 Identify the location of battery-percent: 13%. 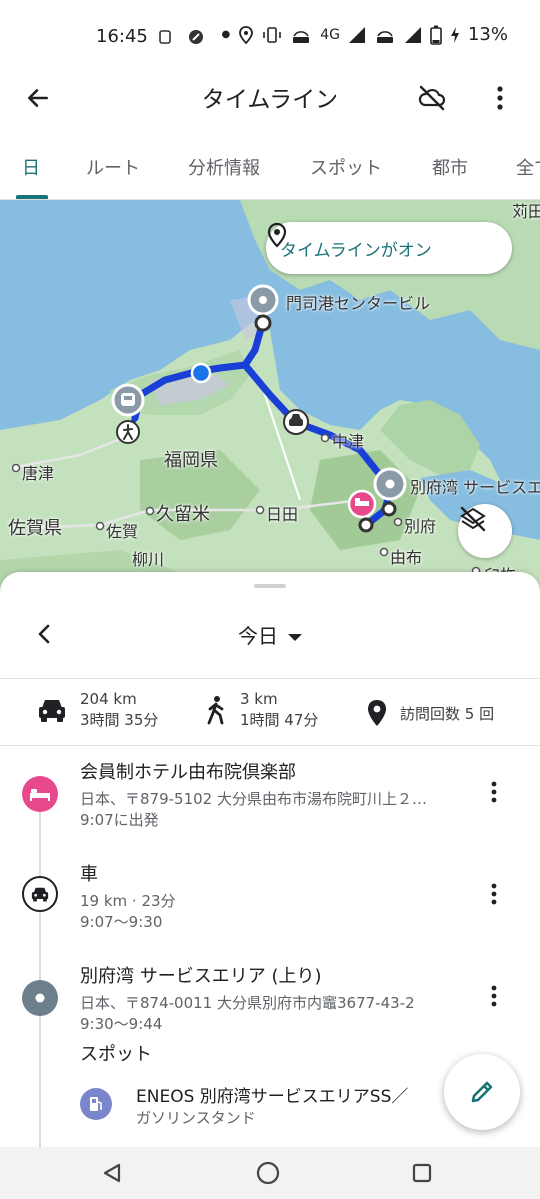
(487, 34).